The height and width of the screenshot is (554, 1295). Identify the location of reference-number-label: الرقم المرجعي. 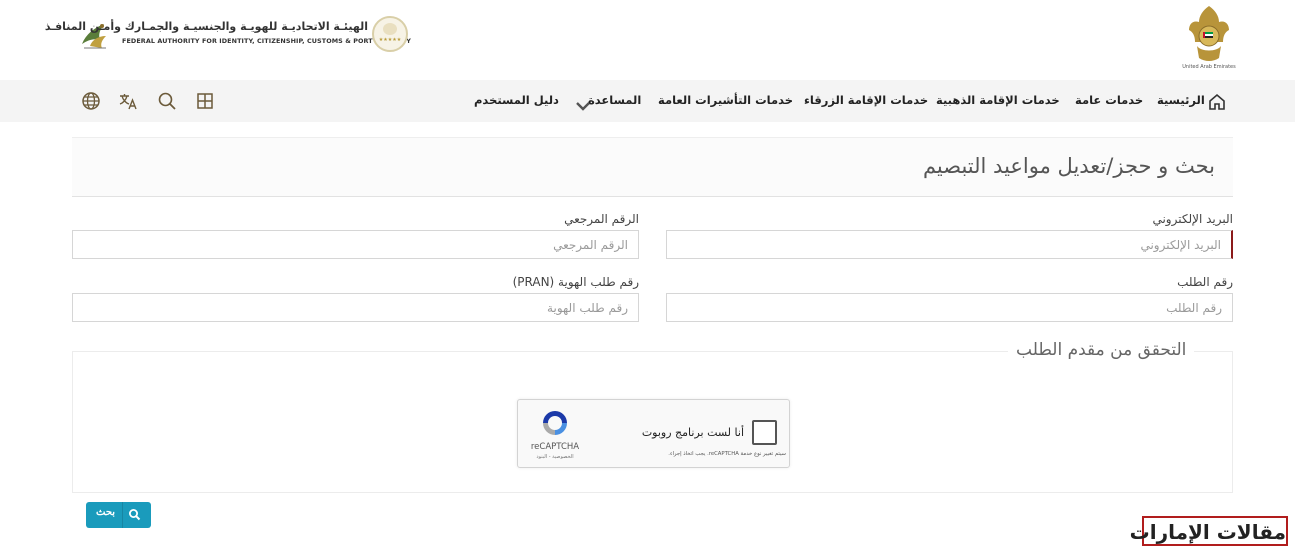
(601, 219).